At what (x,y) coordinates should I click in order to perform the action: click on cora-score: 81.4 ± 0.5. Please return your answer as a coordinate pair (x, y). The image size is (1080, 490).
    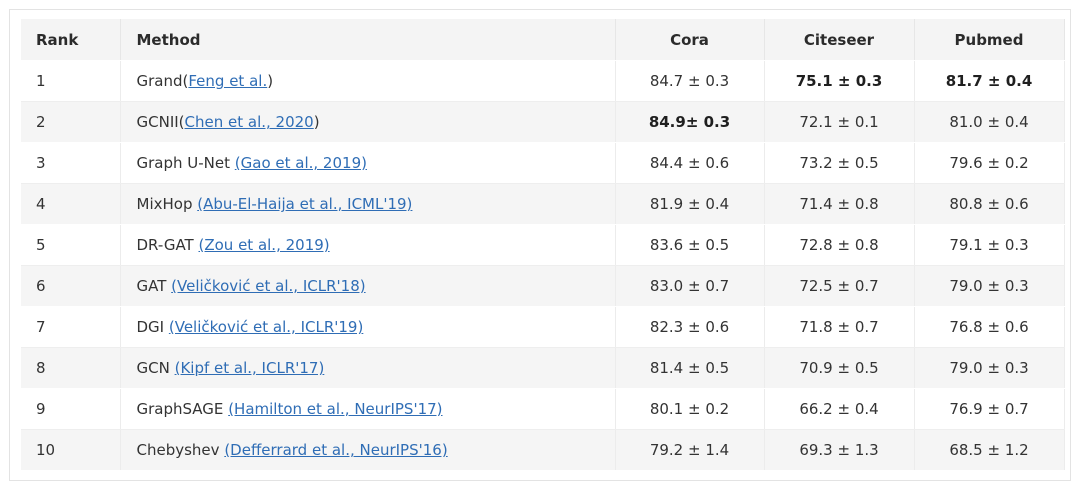
    Looking at the image, I should click on (690, 368).